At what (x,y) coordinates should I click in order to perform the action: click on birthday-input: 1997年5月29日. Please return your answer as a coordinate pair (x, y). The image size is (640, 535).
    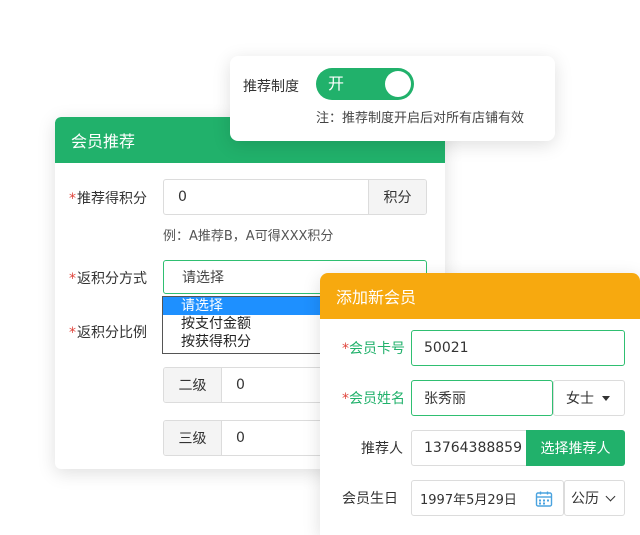
    Looking at the image, I should click on (487, 498).